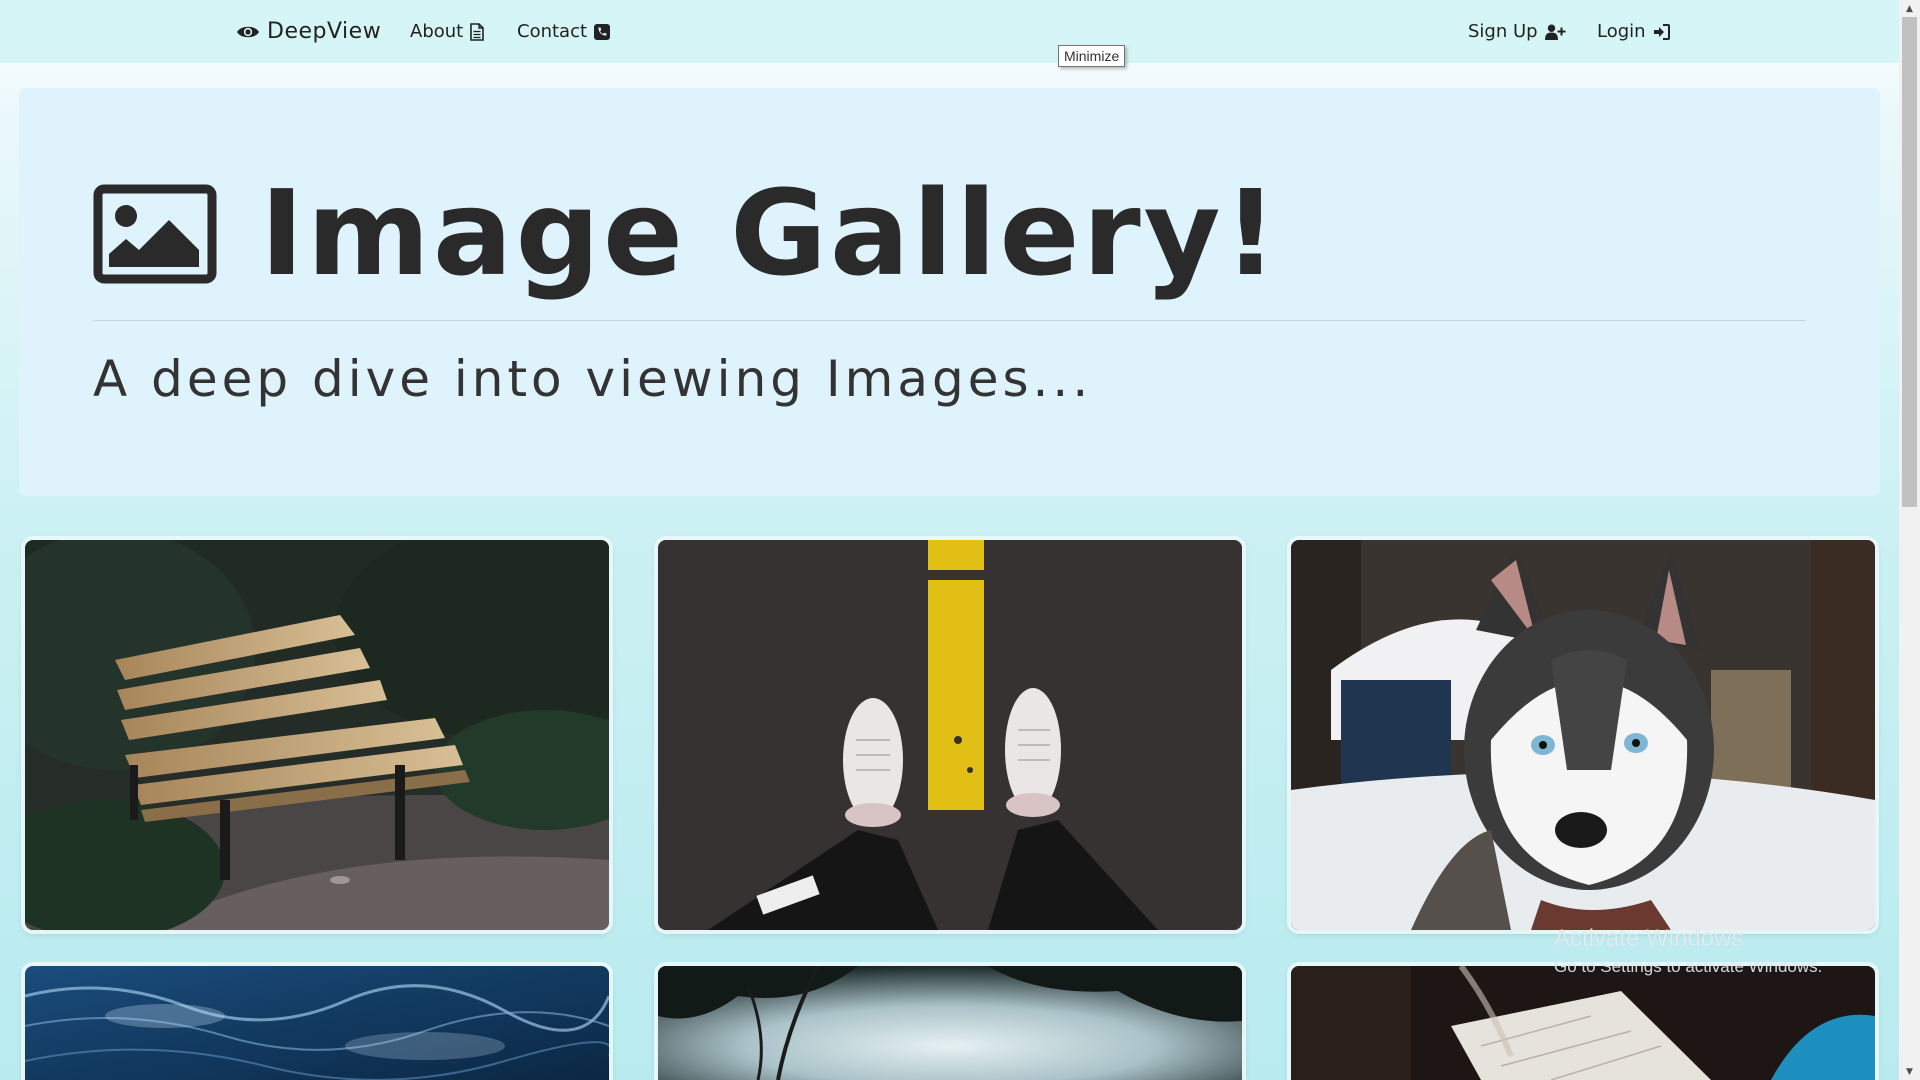  I want to click on gallery-image-trees, so click(950, 1023).